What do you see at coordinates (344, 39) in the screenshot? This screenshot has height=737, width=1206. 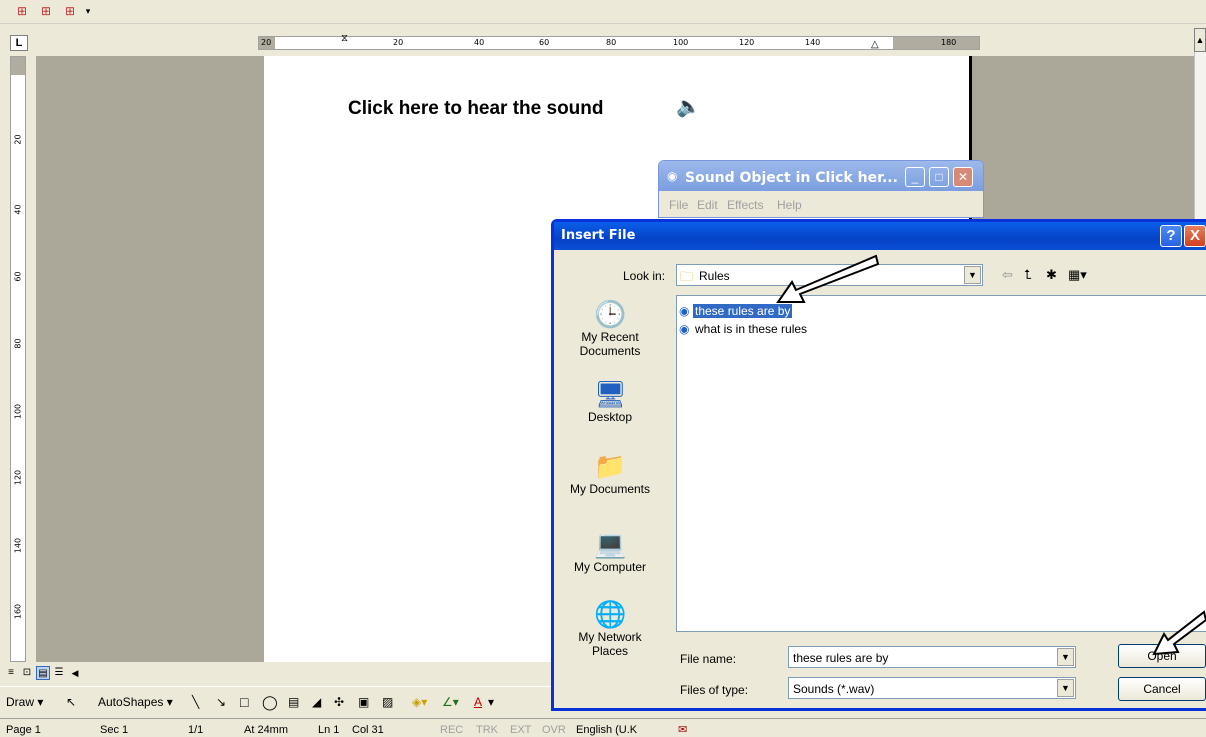 I see `first-line-indent-marker: ⧖` at bounding box center [344, 39].